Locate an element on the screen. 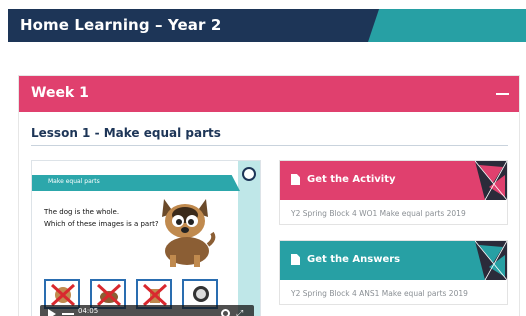  video-question-line-1: The dog is the whole. is located at coordinates (82, 212).